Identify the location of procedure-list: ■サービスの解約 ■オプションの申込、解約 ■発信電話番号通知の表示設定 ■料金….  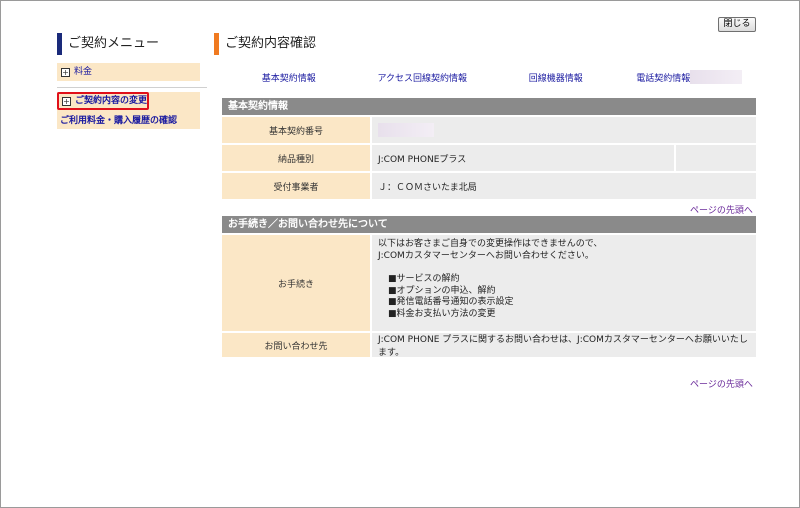
(490, 297).